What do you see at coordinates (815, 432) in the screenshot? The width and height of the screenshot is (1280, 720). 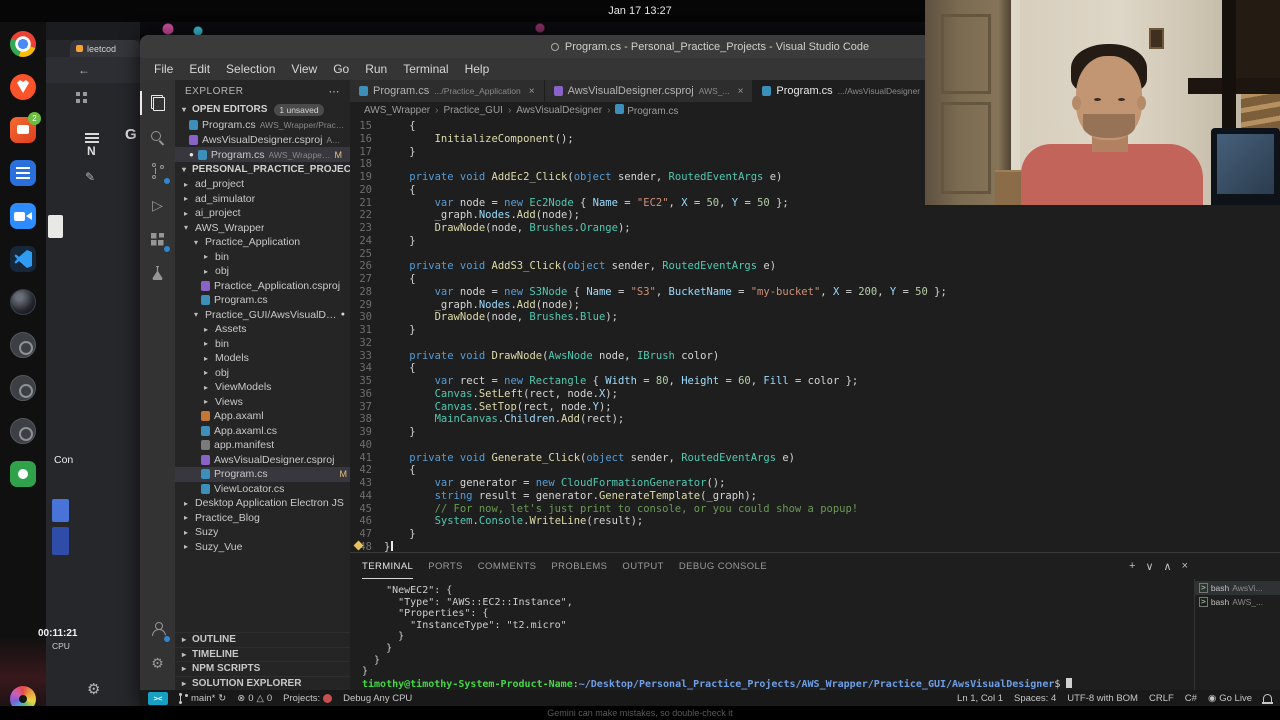 I see `code-line-39: 39 }` at bounding box center [815, 432].